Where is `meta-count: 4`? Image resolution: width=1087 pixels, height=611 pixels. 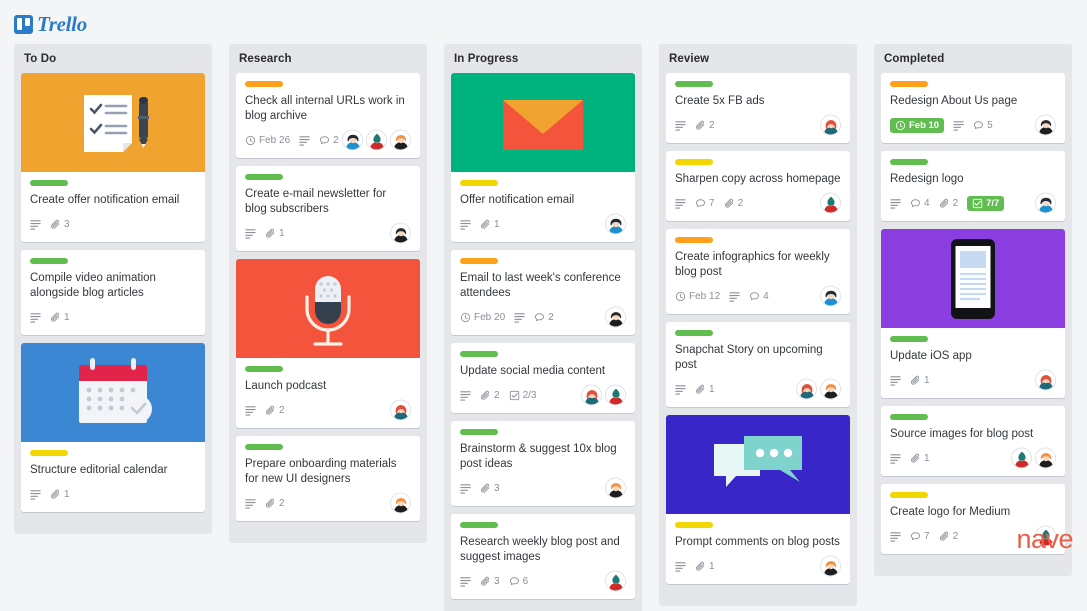
meta-count: 4 is located at coordinates (927, 203).